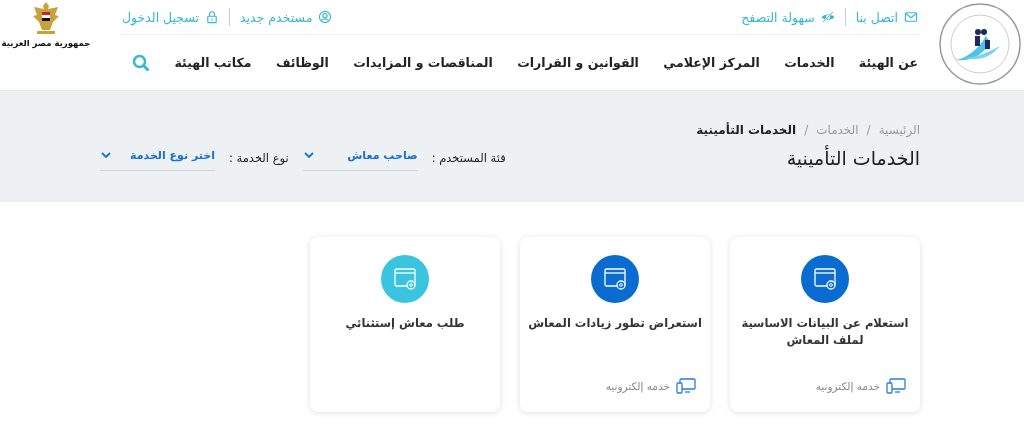  Describe the element at coordinates (423, 62) in the screenshot. I see `nav-item: المناقصات و المزايدات` at that location.